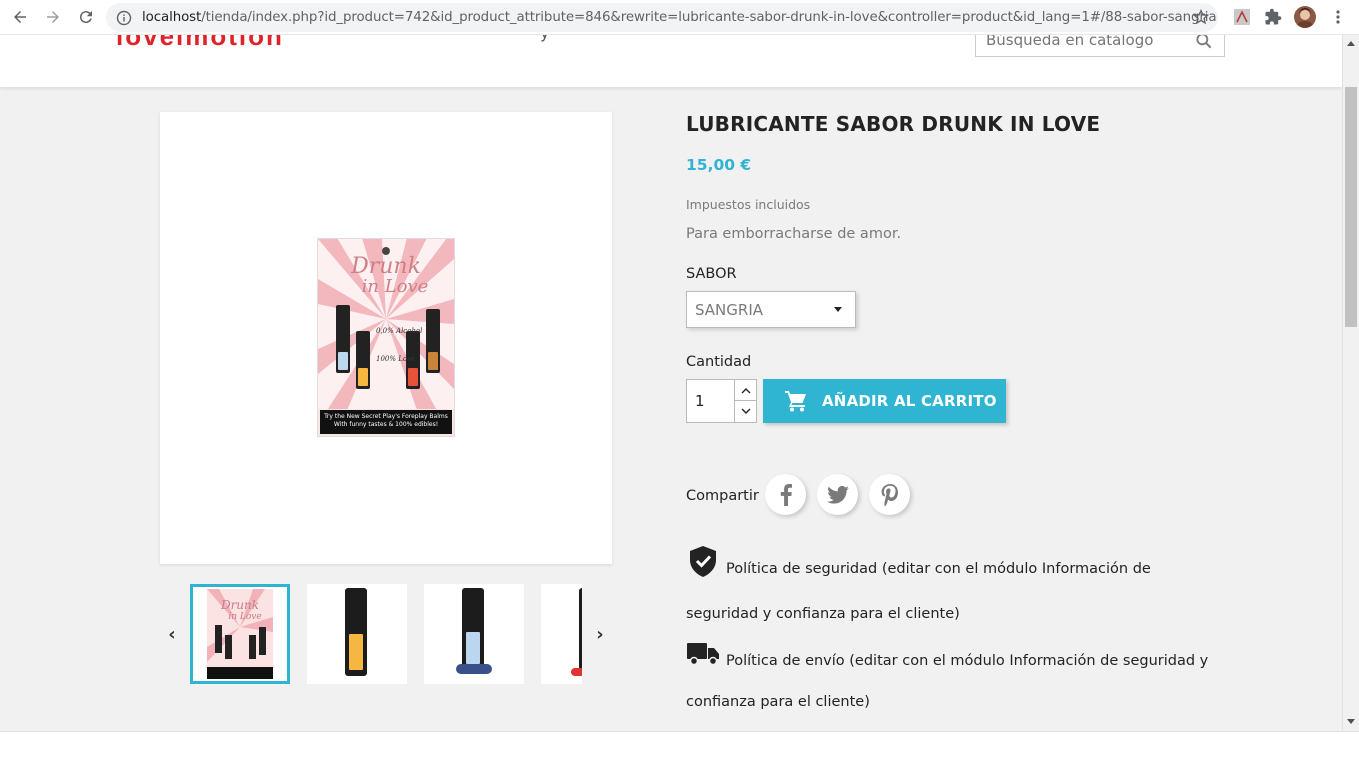 Image resolution: width=1359 pixels, height=765 pixels. I want to click on quantity-decrease-icon, so click(745, 411).